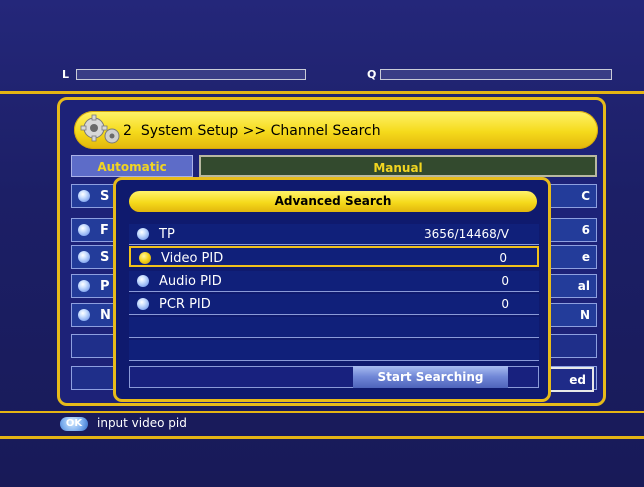  I want to click on top-divider, so click(322, 92).